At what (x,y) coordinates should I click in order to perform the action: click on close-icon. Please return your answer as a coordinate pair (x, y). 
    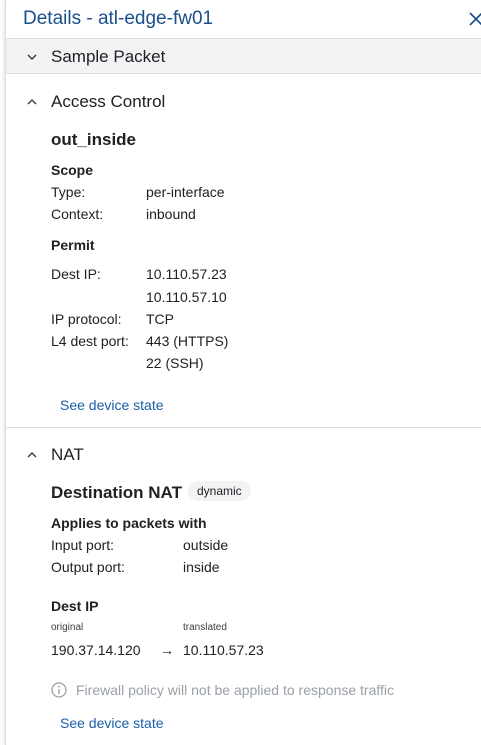
    Looking at the image, I should click on (474, 19).